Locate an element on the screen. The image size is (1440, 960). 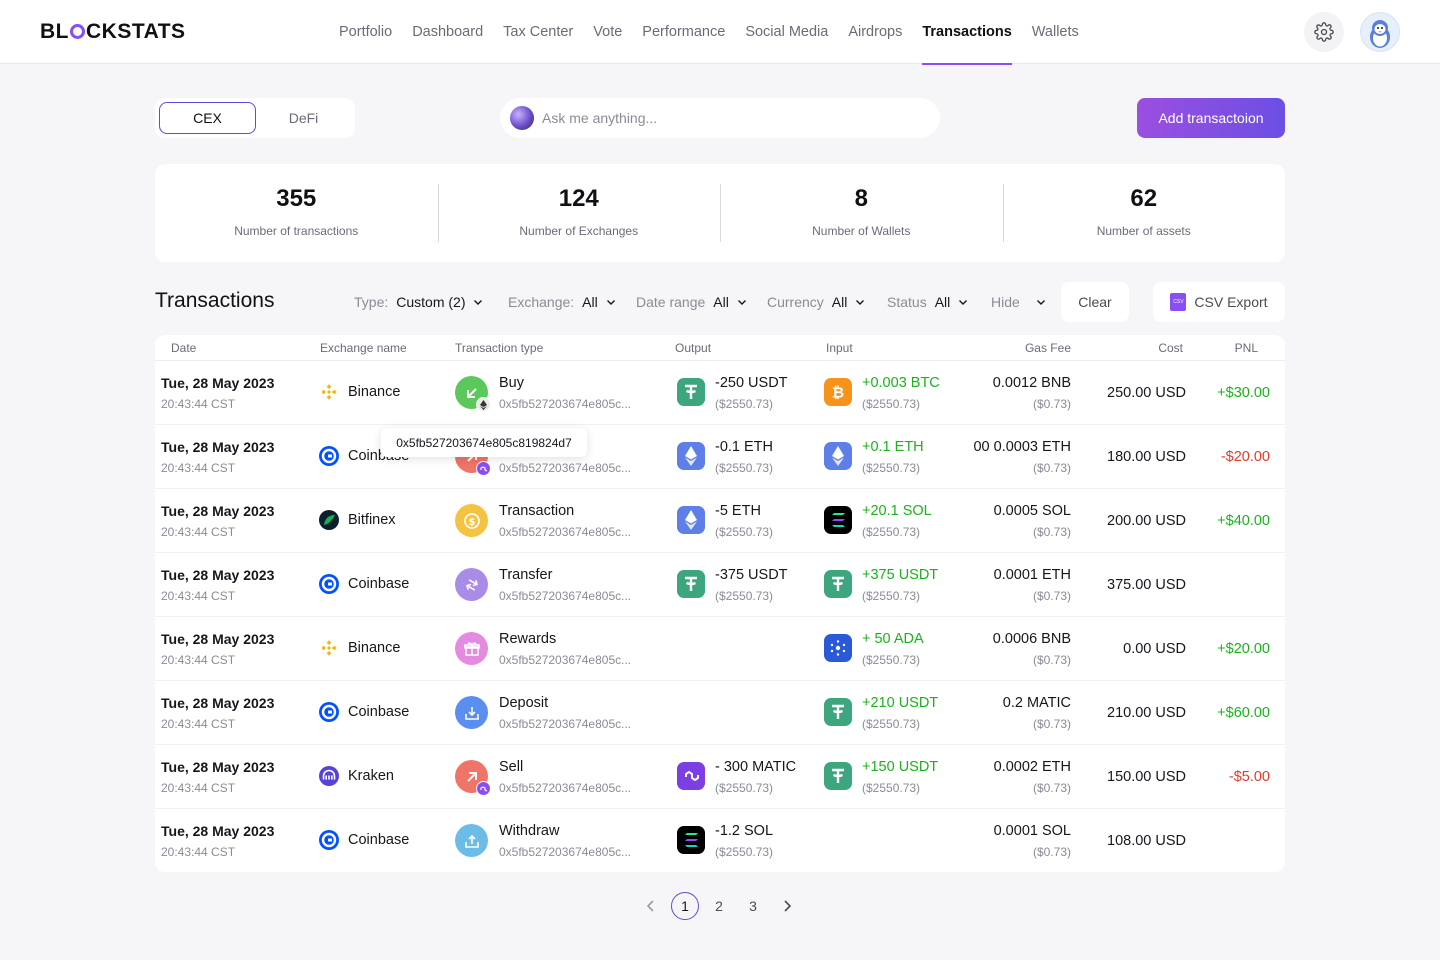
nav-transactions: Transactions is located at coordinates (967, 32).